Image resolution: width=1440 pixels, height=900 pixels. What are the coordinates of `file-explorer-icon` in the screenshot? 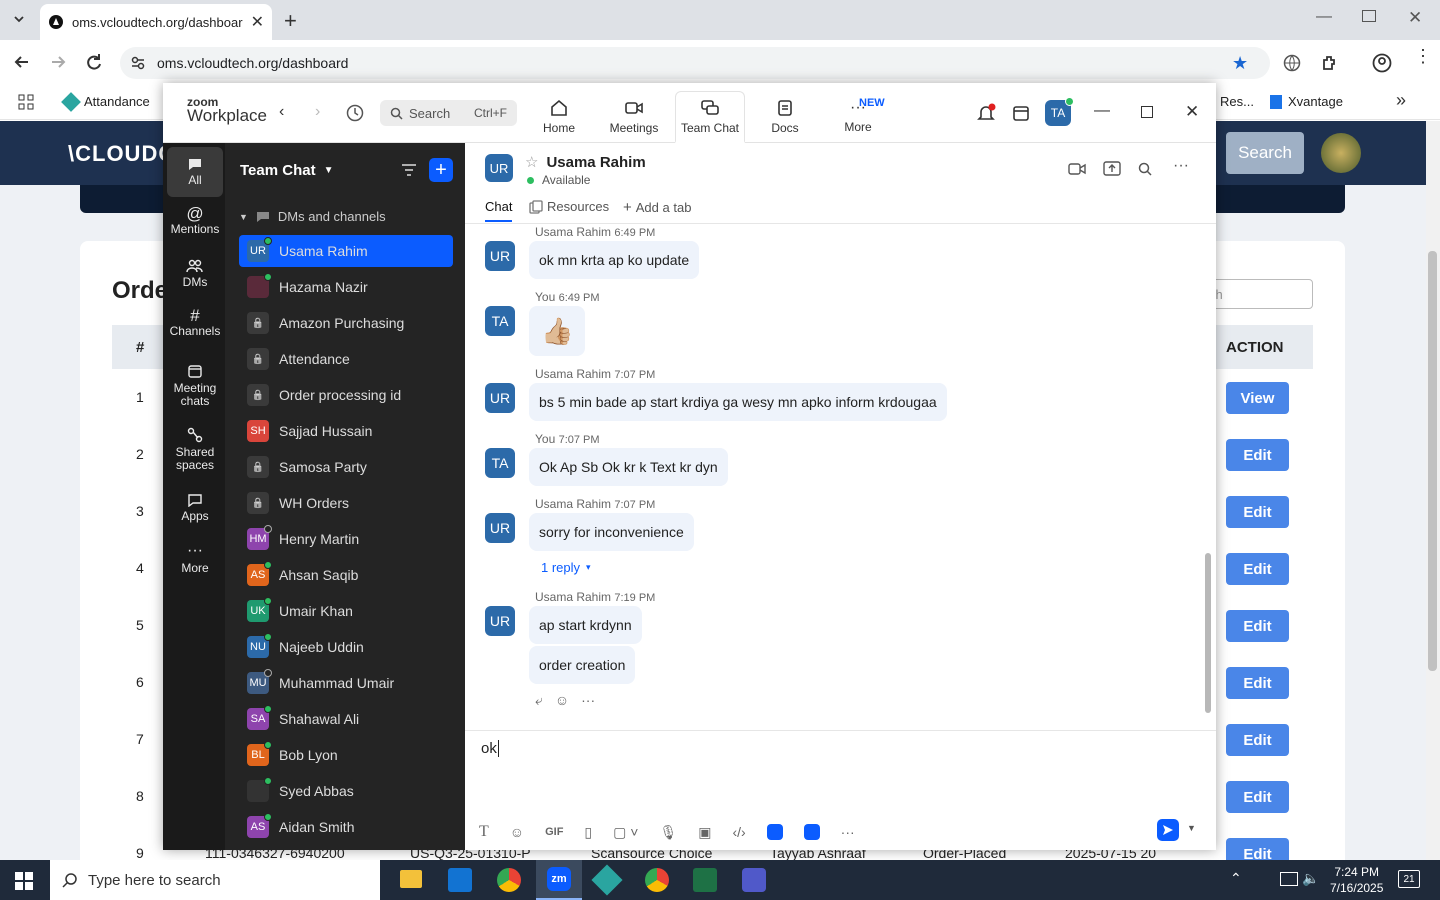 It's located at (411, 879).